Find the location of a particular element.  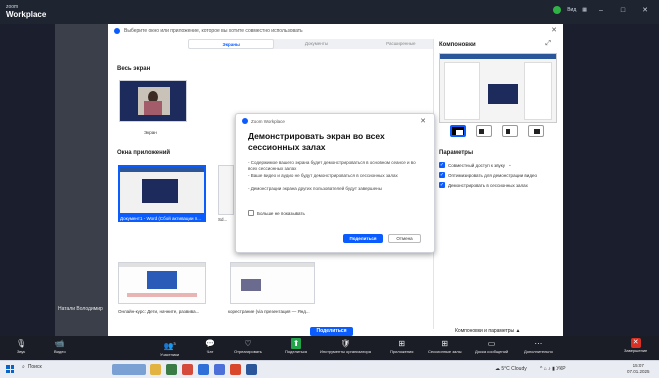

layouts-params-toggle: Компоновки и параметры ▲ is located at coordinates (487, 331).